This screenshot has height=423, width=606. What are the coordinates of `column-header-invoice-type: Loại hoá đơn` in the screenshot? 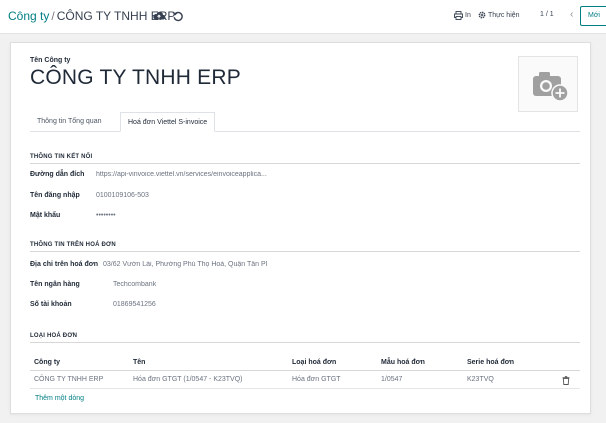 It's located at (314, 362).